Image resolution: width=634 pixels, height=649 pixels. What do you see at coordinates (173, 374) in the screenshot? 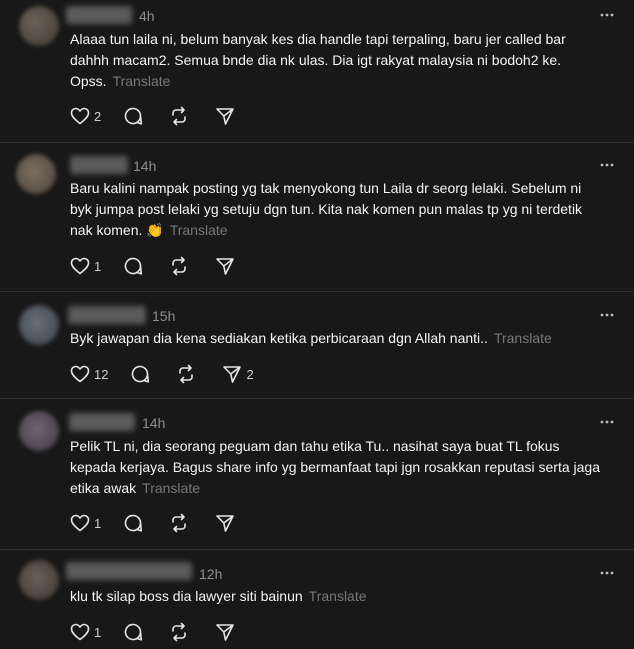
I see `post-actions: 12 2` at bounding box center [173, 374].